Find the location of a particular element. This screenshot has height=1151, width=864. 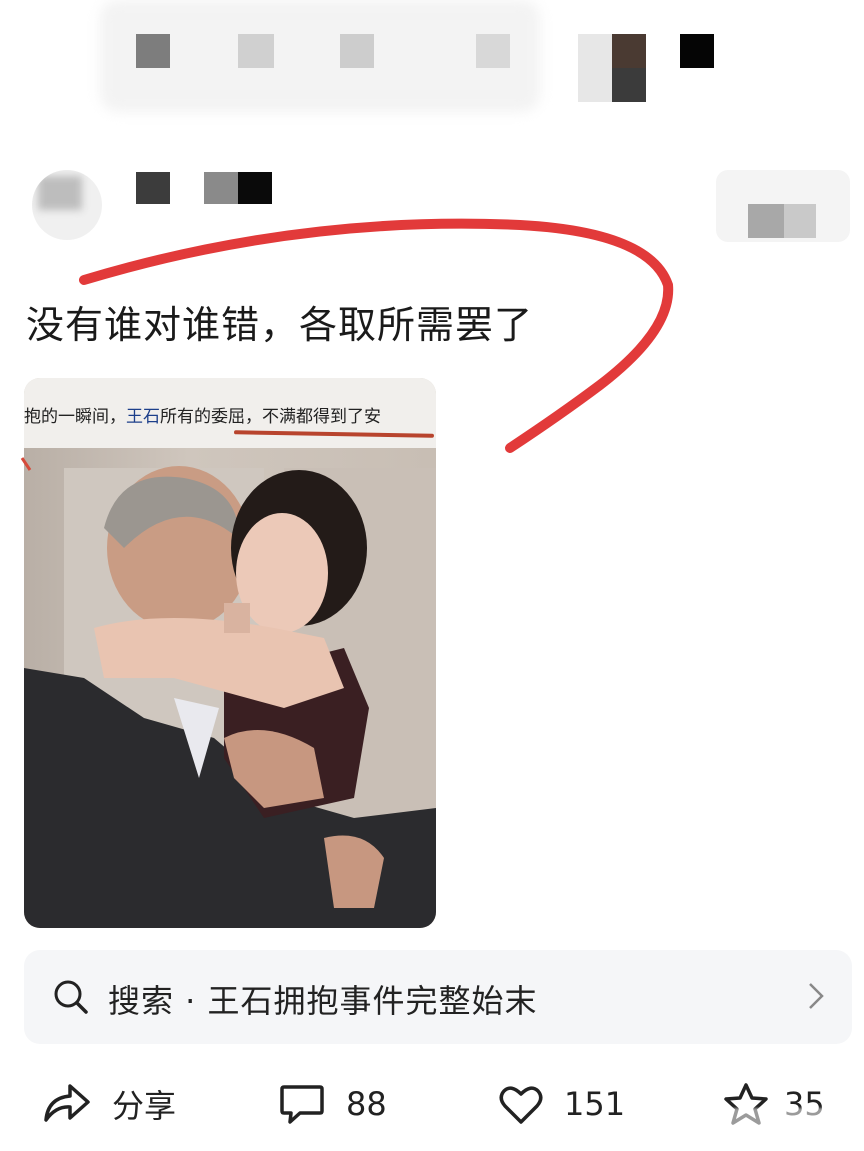

share-label: 分享 is located at coordinates (144, 1106).